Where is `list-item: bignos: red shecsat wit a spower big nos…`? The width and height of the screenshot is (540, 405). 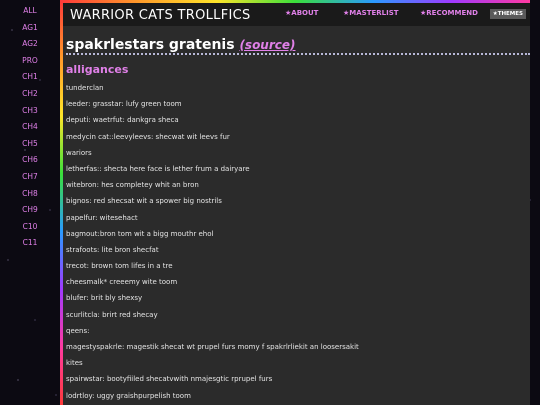
list-item: bignos: red shecsat wit a spower big nos… is located at coordinates (144, 201).